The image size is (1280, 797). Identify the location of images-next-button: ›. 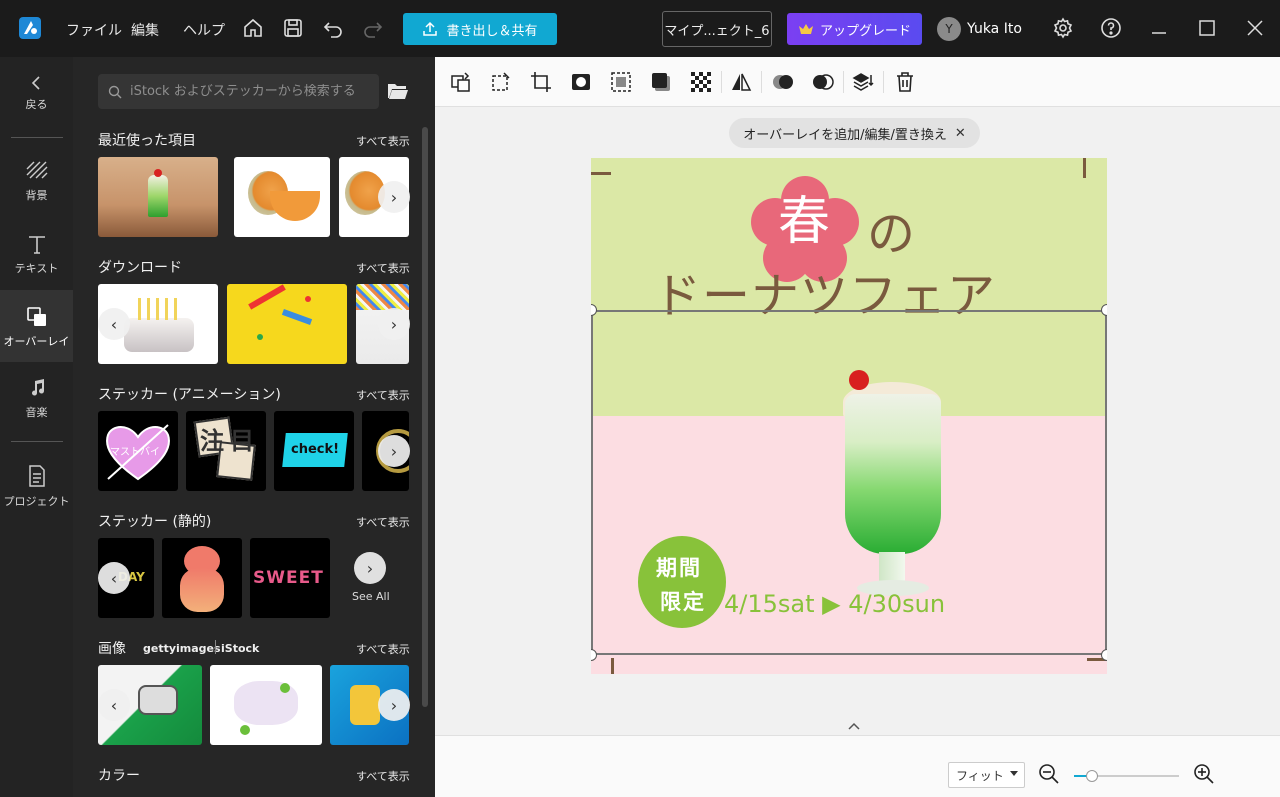
(394, 705).